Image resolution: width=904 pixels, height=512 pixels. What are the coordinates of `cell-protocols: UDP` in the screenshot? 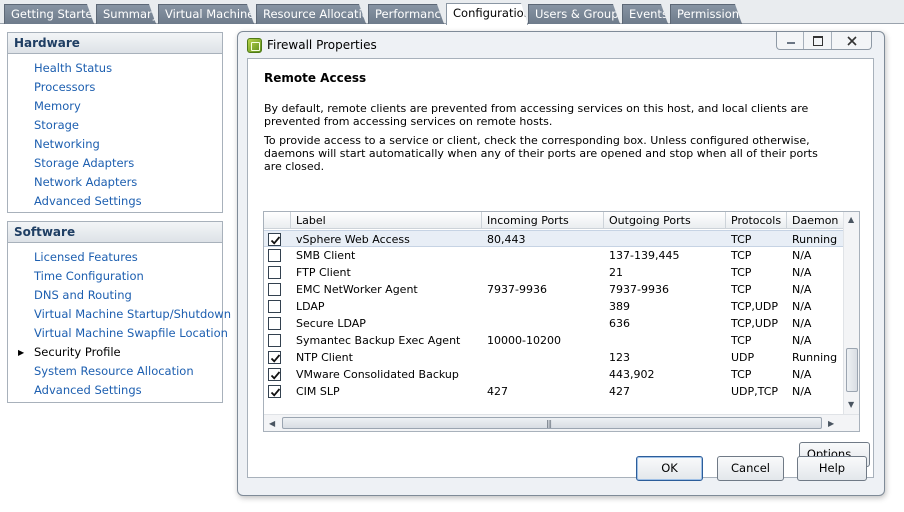 It's located at (743, 357).